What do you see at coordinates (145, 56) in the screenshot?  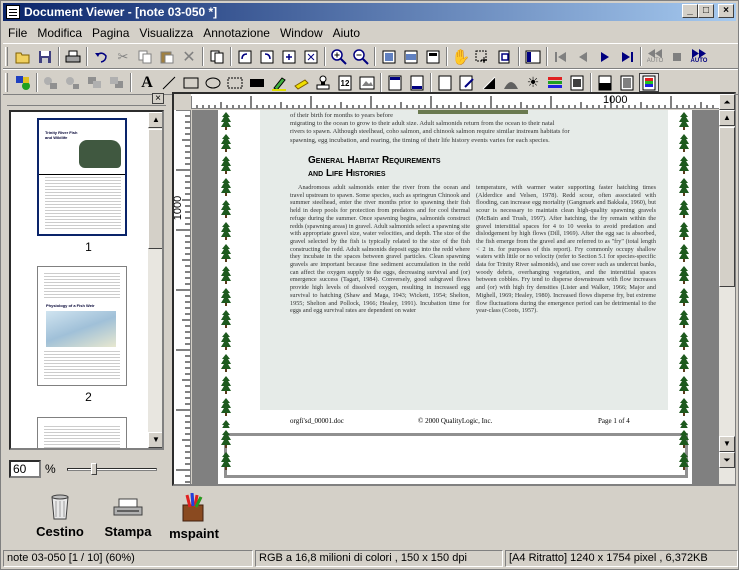 I see `copy-icon` at bounding box center [145, 56].